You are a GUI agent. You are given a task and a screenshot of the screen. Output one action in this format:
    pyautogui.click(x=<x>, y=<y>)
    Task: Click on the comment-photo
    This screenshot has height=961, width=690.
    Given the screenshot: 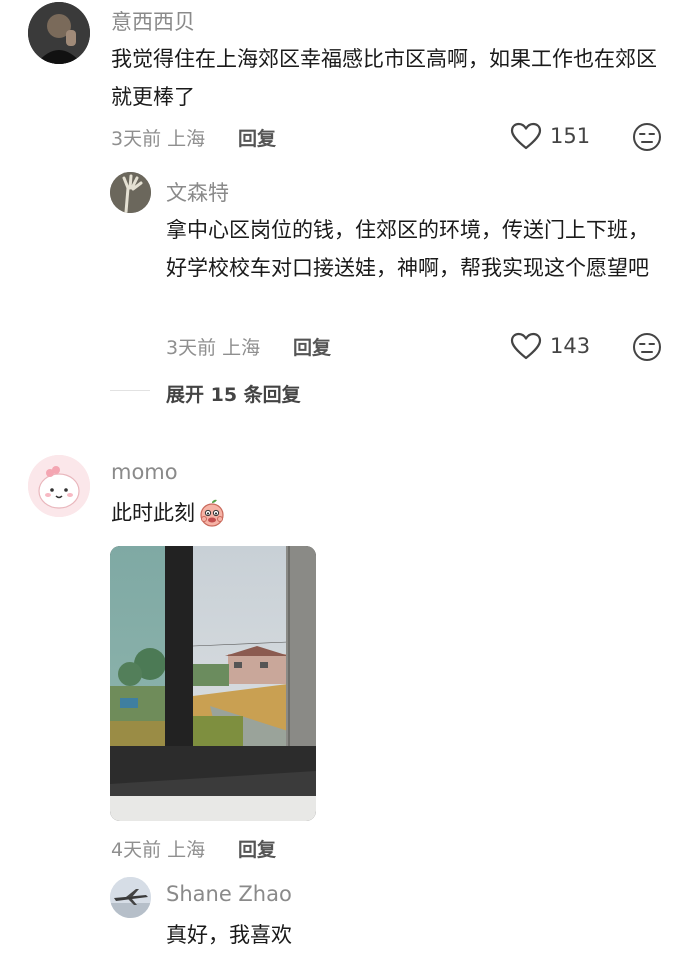 What is the action you would take?
    pyautogui.click(x=213, y=683)
    